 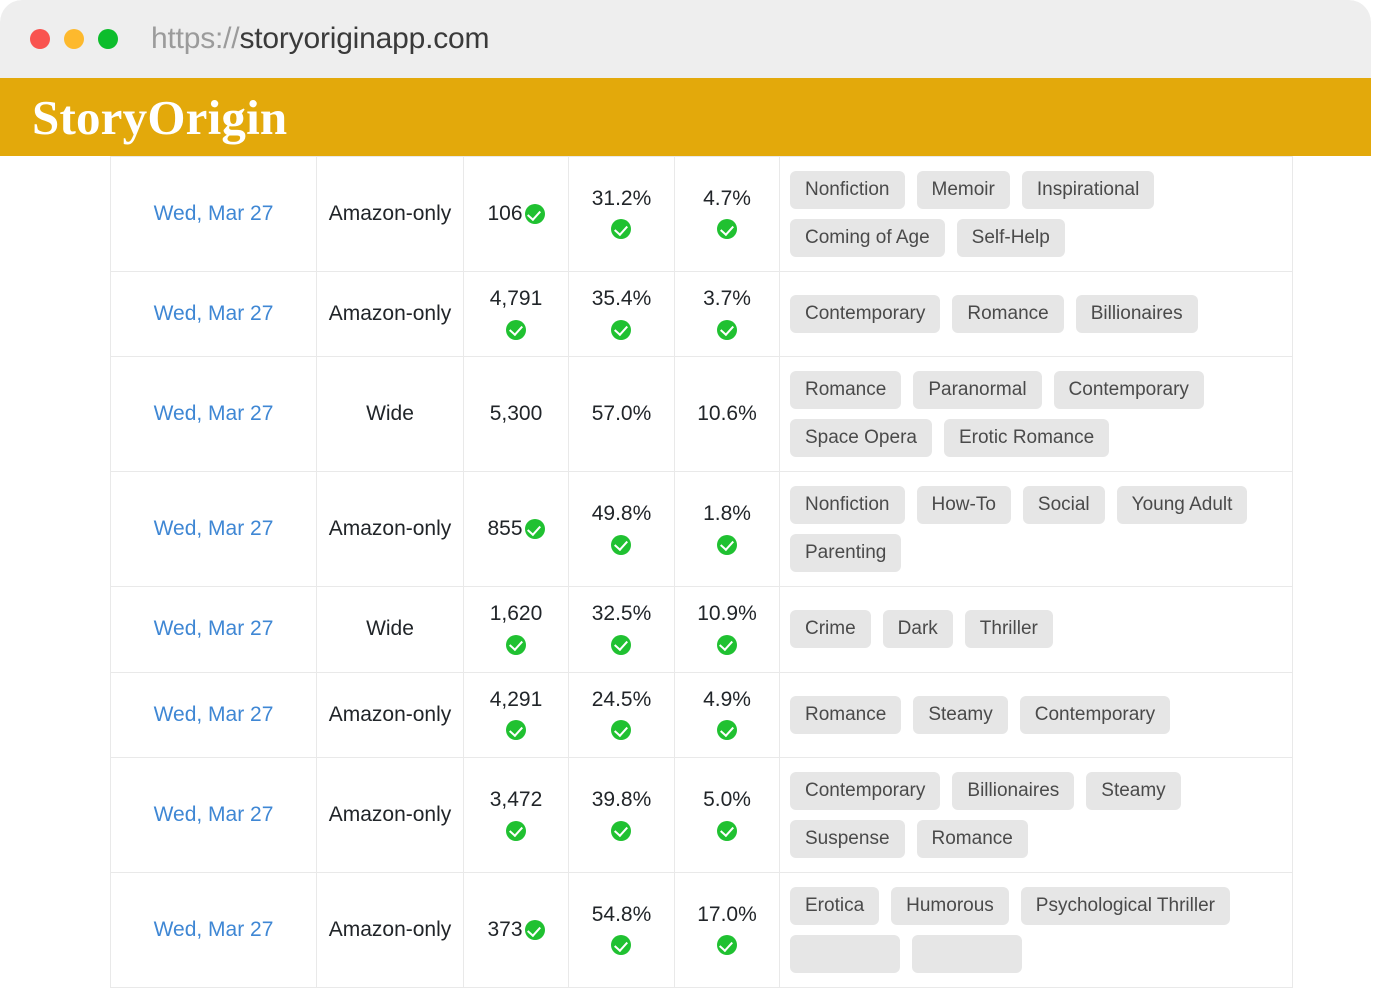 I want to click on genre-pill: Psychological Thriller, so click(x=1125, y=906).